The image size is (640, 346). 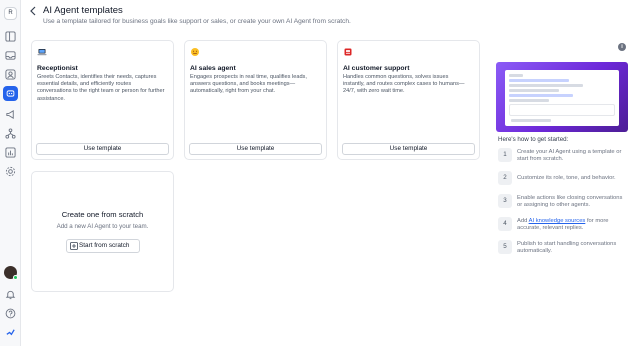 What do you see at coordinates (42, 52) in the screenshot?
I see `laptop-icon` at bounding box center [42, 52].